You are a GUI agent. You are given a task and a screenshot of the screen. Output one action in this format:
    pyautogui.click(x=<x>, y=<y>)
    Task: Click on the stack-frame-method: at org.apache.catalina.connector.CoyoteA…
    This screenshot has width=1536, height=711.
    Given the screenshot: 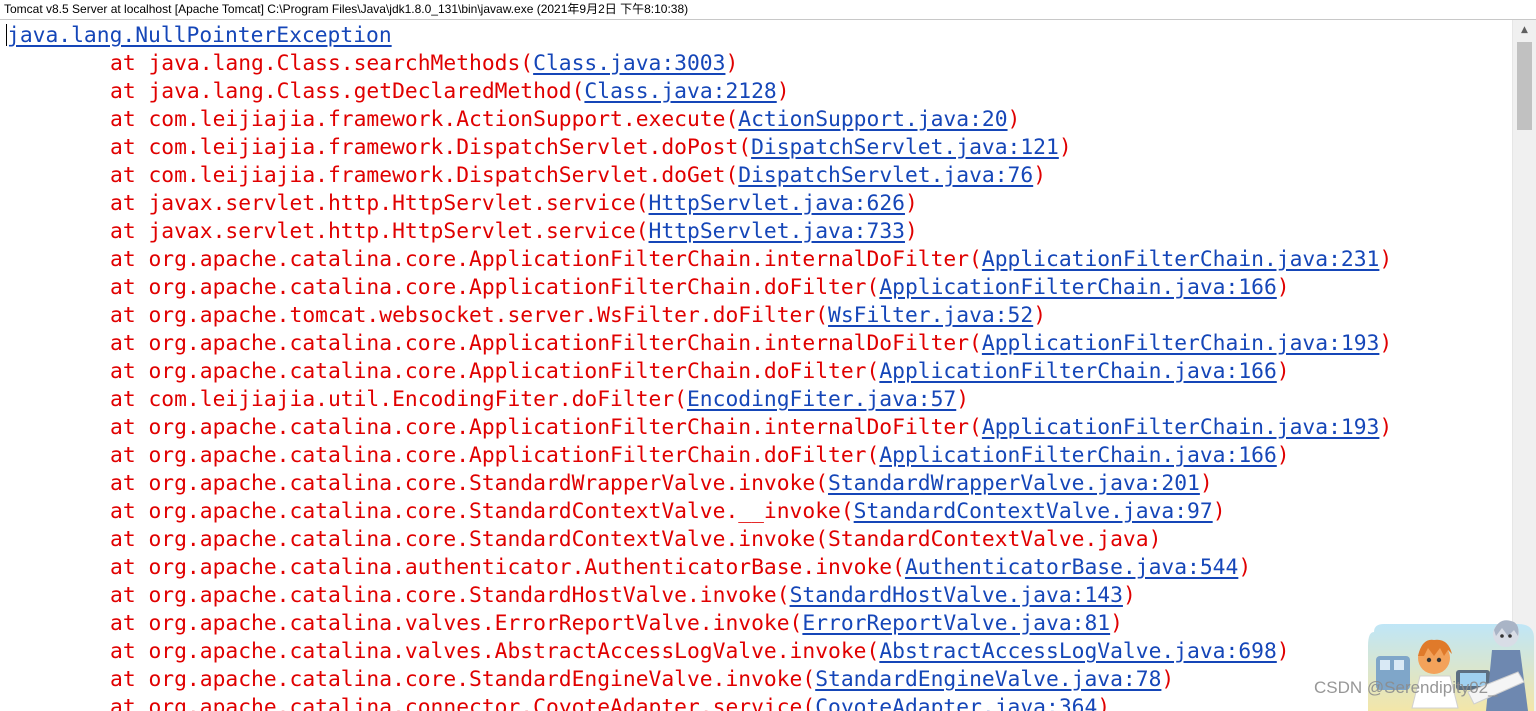 What is the action you would take?
    pyautogui.click(x=463, y=703)
    